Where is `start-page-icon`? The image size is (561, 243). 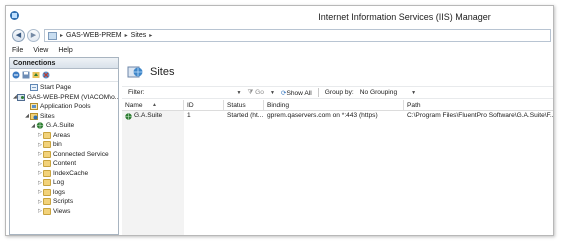
start-page-icon is located at coordinates (34, 88).